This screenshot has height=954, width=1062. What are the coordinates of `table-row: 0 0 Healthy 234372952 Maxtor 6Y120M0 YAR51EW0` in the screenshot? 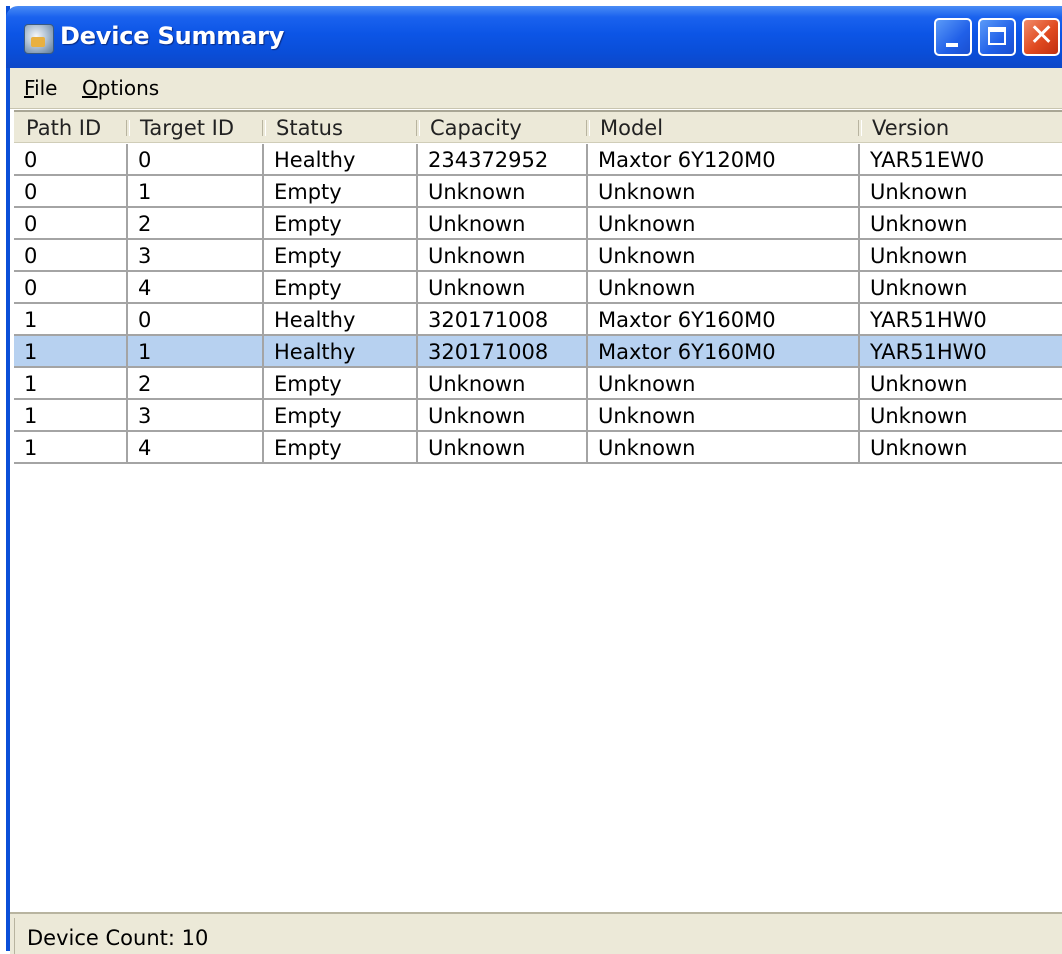 It's located at (538, 160).